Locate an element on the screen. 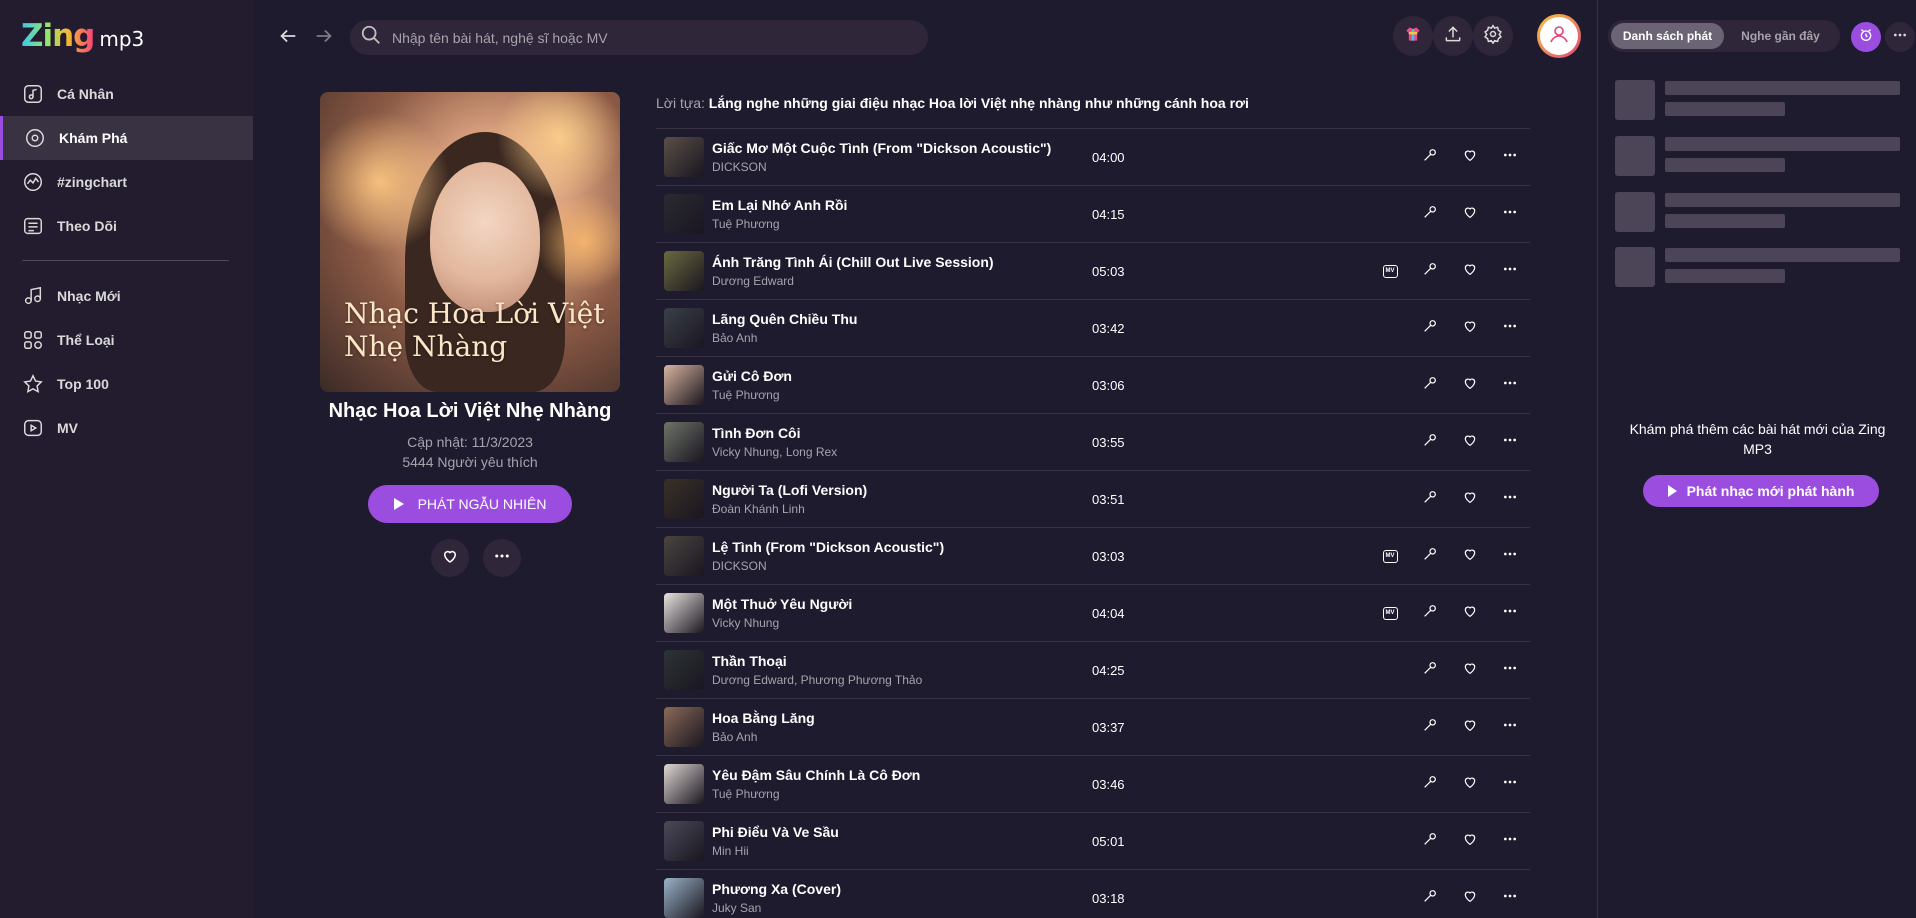 The width and height of the screenshot is (1916, 918). song-title: Yêu Đậm Sâu Chính Là Cô Đơn is located at coordinates (897, 775).